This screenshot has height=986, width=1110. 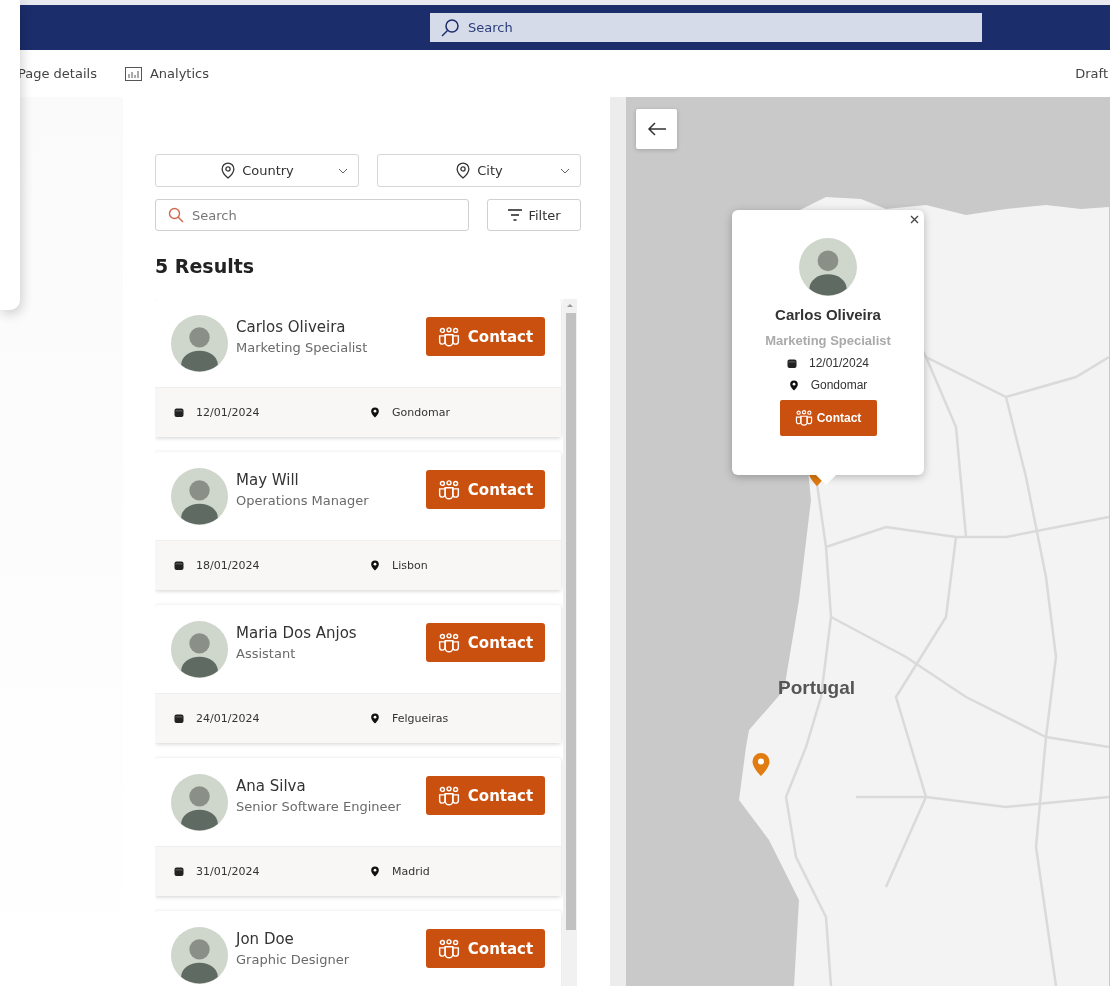 I want to click on bar-chart-icon, so click(x=133, y=73).